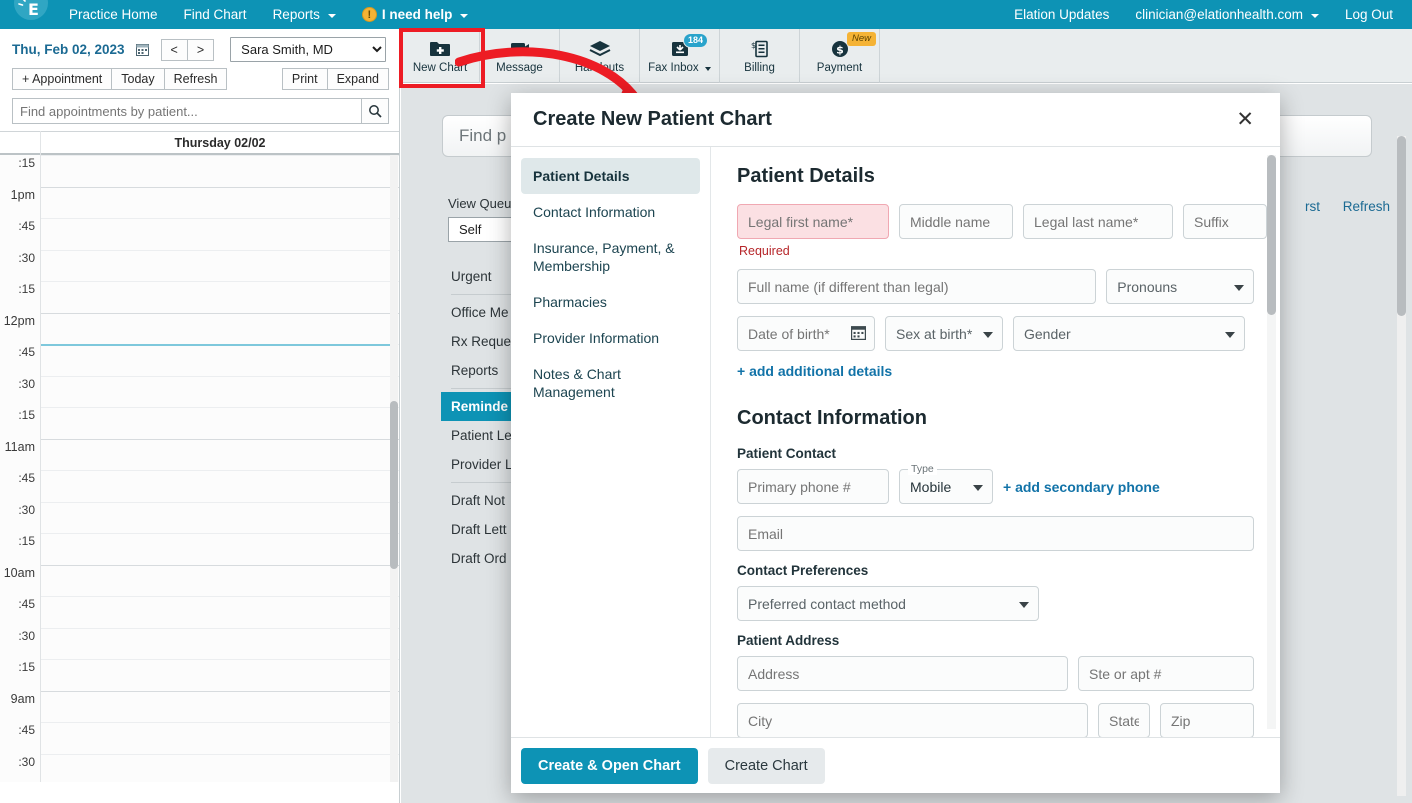 The width and height of the screenshot is (1412, 803). Describe the element at coordinates (760, 56) in the screenshot. I see `billing-button: $ Billing` at that location.